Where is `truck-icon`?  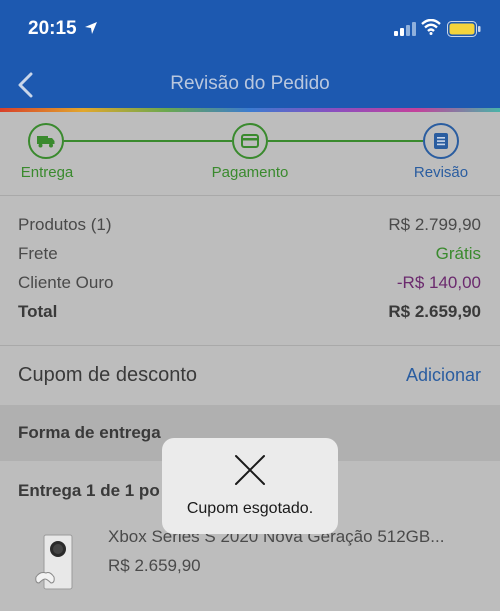
truck-icon is located at coordinates (46, 142).